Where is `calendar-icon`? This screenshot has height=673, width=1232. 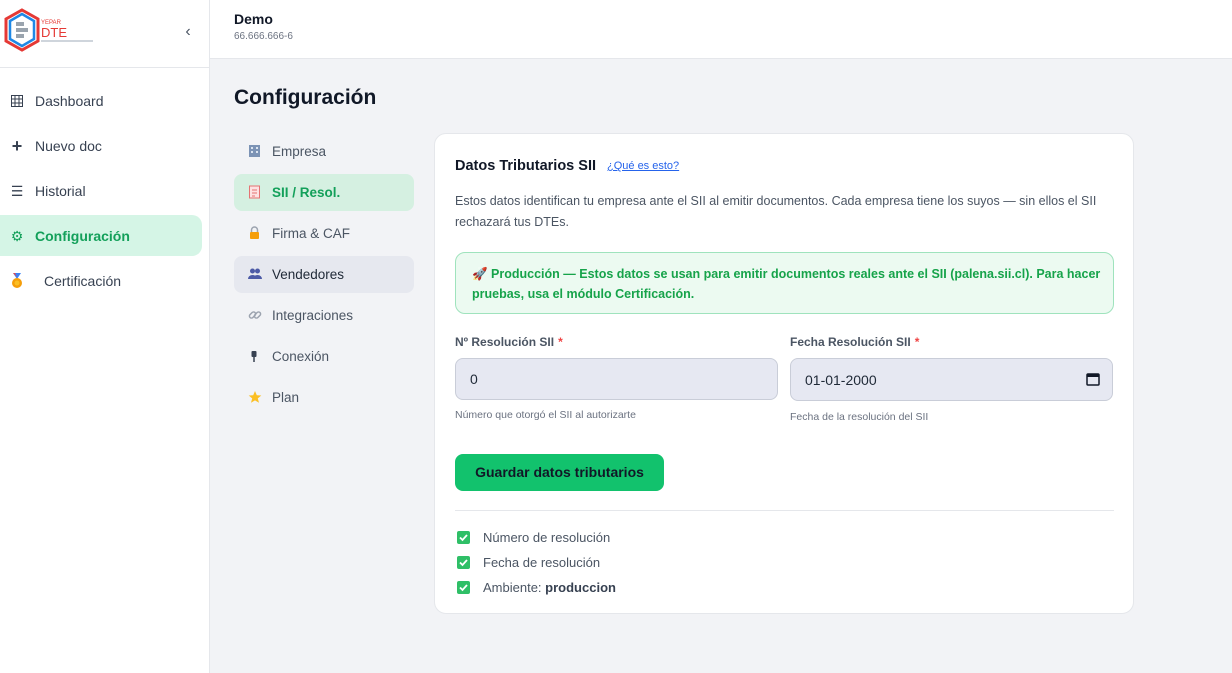 calendar-icon is located at coordinates (1093, 379).